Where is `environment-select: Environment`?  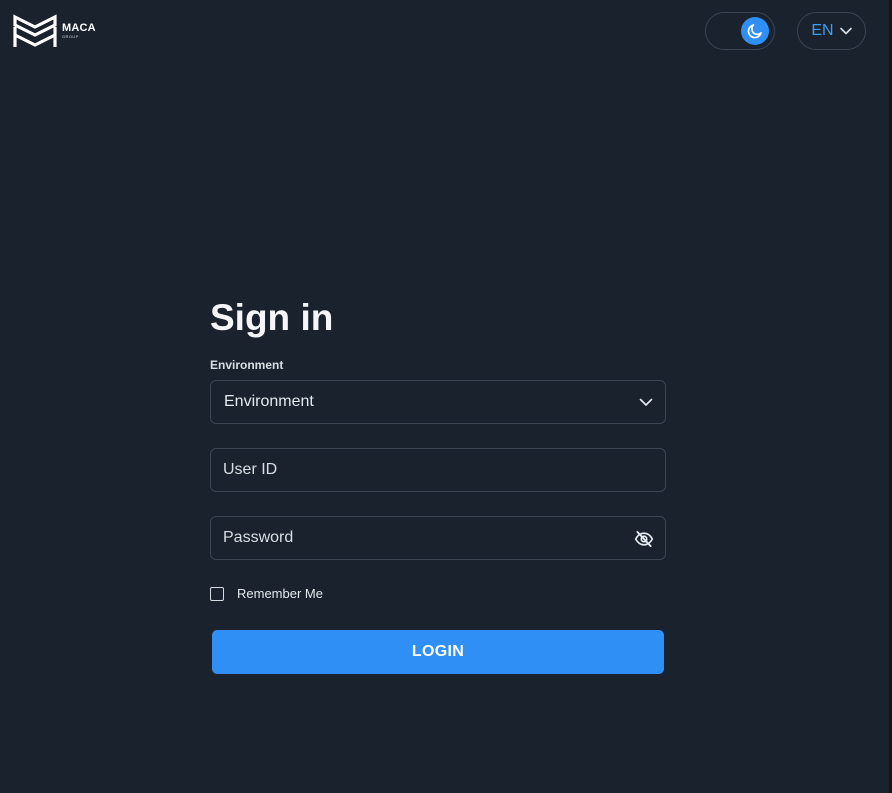 environment-select: Environment is located at coordinates (438, 402).